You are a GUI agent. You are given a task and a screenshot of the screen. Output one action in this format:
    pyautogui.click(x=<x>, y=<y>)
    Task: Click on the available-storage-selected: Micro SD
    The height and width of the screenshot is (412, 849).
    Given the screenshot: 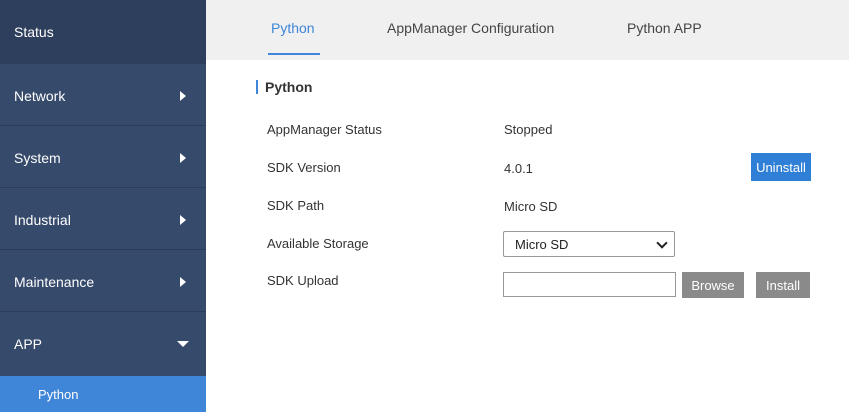 What is the action you would take?
    pyautogui.click(x=542, y=244)
    